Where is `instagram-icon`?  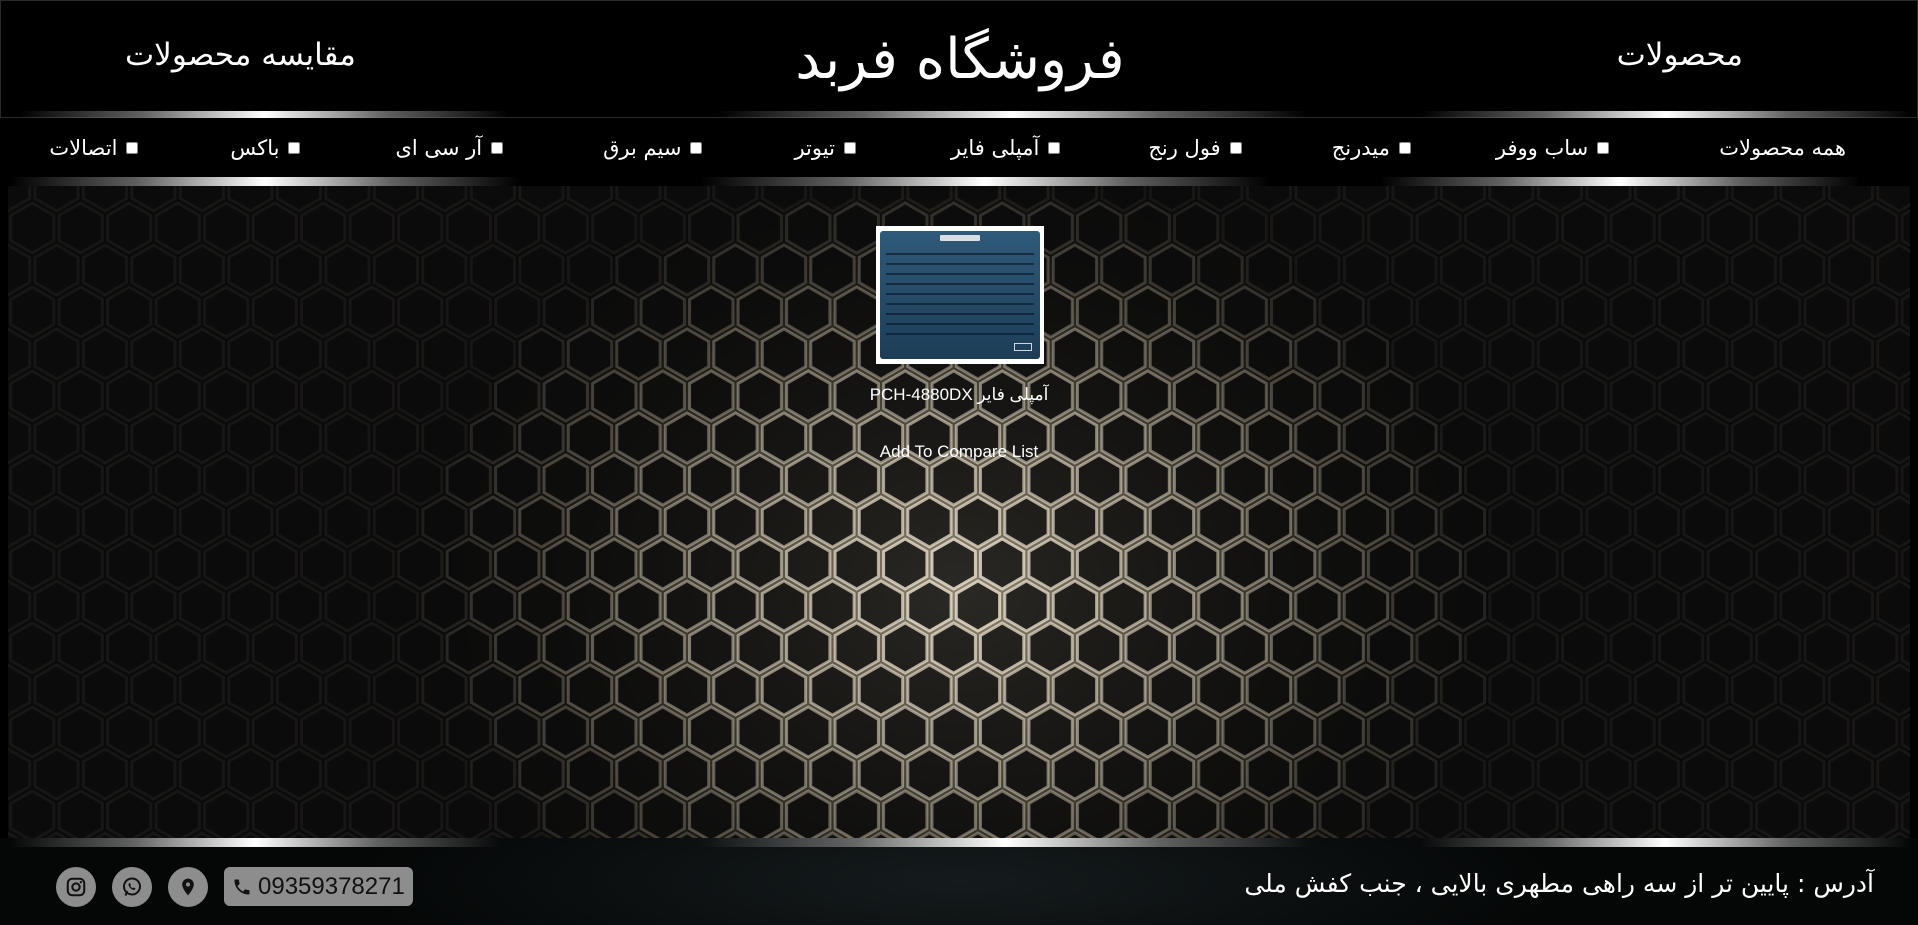 instagram-icon is located at coordinates (76, 887).